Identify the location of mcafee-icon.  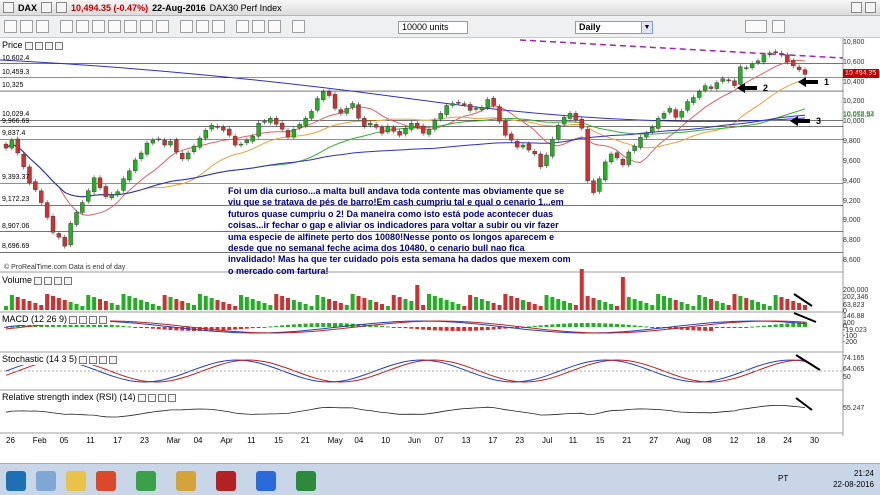
(226, 481).